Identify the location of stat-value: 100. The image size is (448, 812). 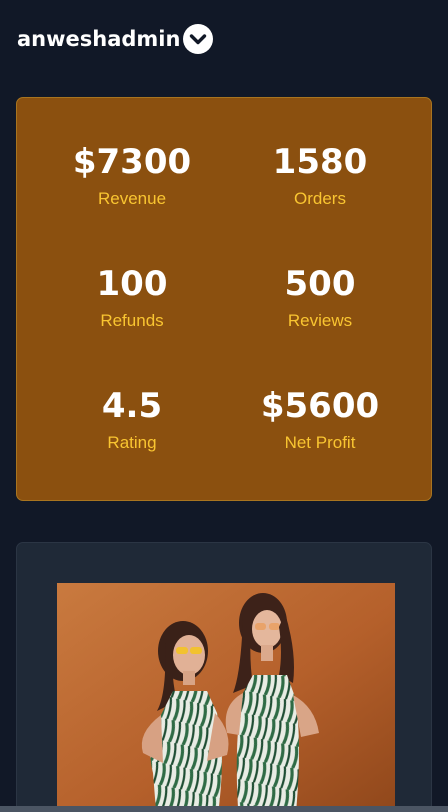
(132, 284).